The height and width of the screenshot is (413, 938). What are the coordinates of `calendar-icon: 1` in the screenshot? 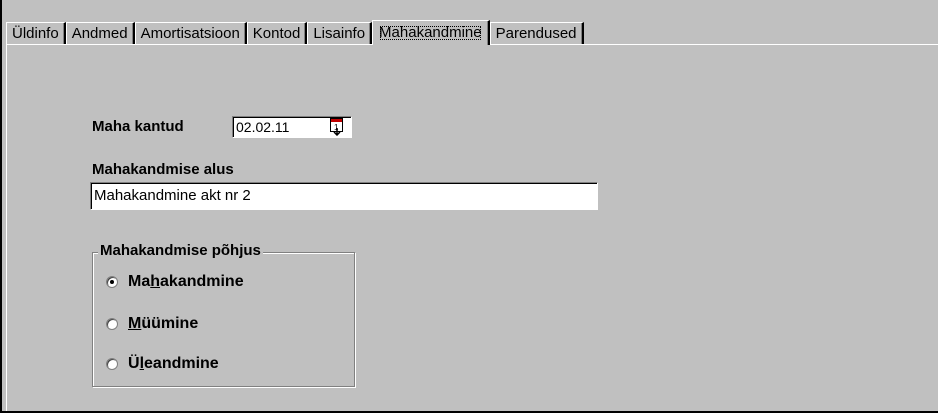 It's located at (336, 127).